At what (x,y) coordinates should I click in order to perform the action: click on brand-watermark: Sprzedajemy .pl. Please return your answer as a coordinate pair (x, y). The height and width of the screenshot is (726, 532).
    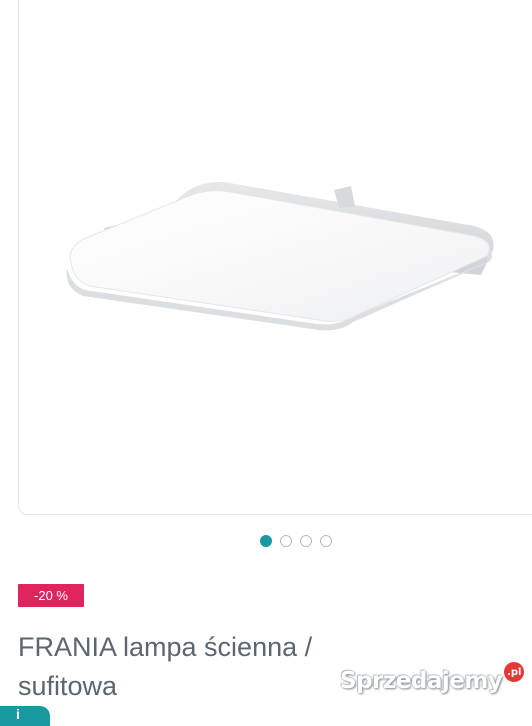
    Looking at the image, I should click on (432, 678).